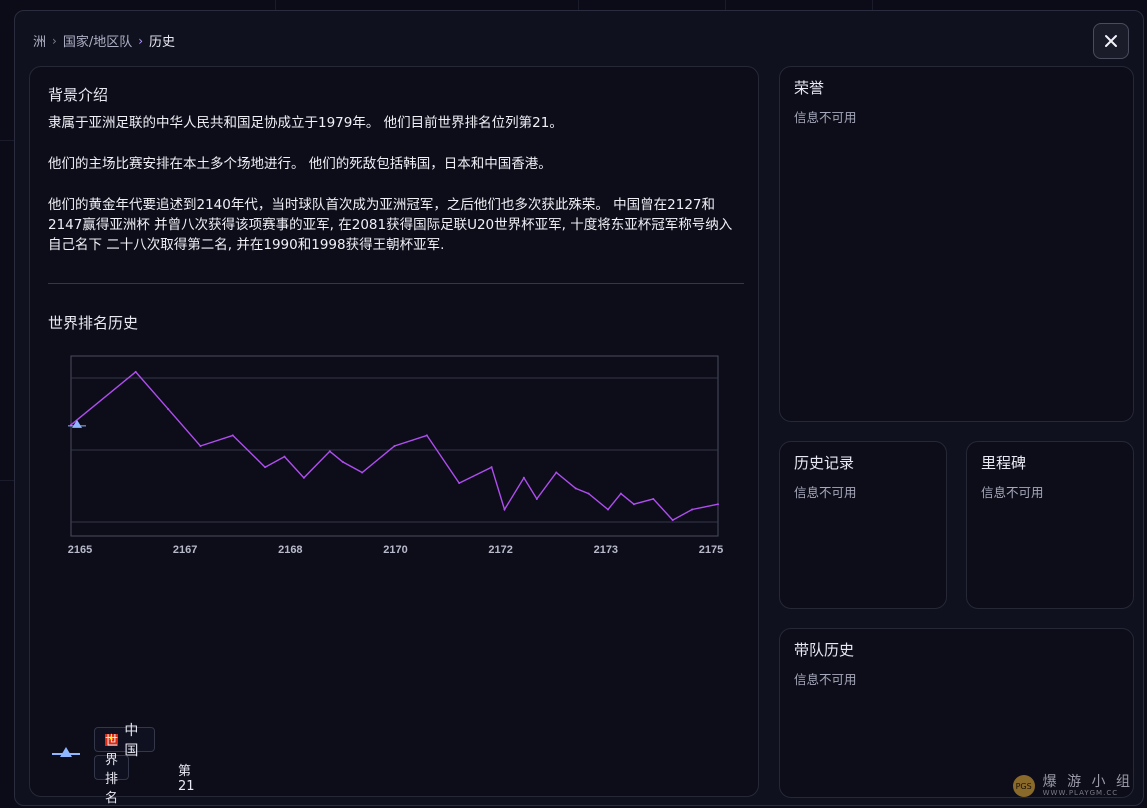  Describe the element at coordinates (825, 492) in the screenshot. I see `records-subtitle: 信息不可用` at that location.